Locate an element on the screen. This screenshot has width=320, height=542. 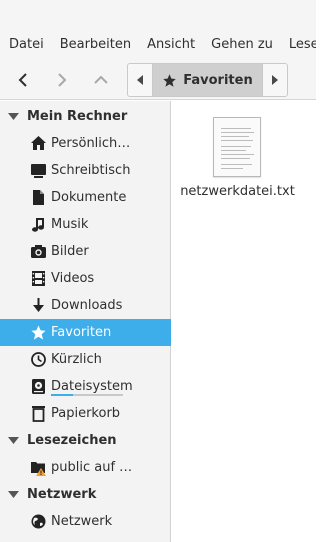
disk-usage-fill is located at coordinates (62, 395).